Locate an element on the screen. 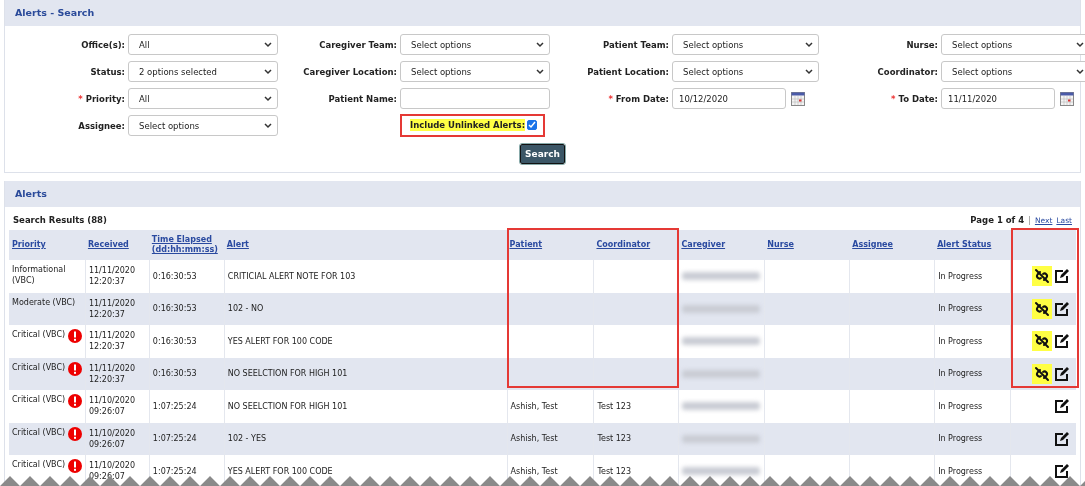 This screenshot has width=1085, height=486. checkbox is located at coordinates (532, 125).